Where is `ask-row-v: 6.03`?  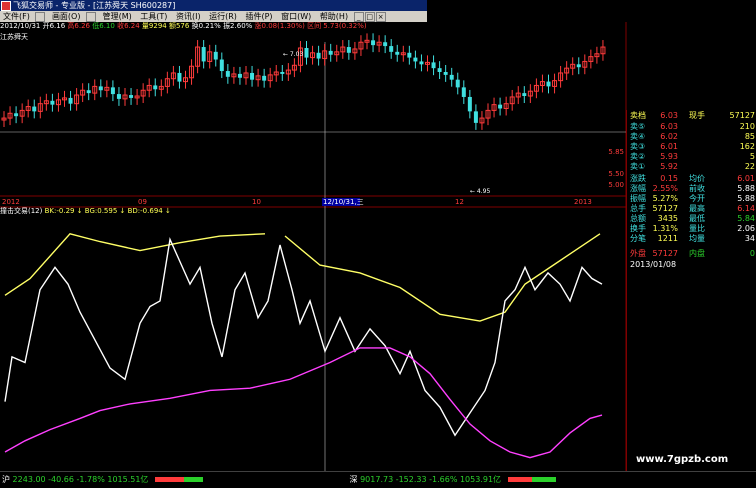 ask-row-v: 6.03 is located at coordinates (669, 126).